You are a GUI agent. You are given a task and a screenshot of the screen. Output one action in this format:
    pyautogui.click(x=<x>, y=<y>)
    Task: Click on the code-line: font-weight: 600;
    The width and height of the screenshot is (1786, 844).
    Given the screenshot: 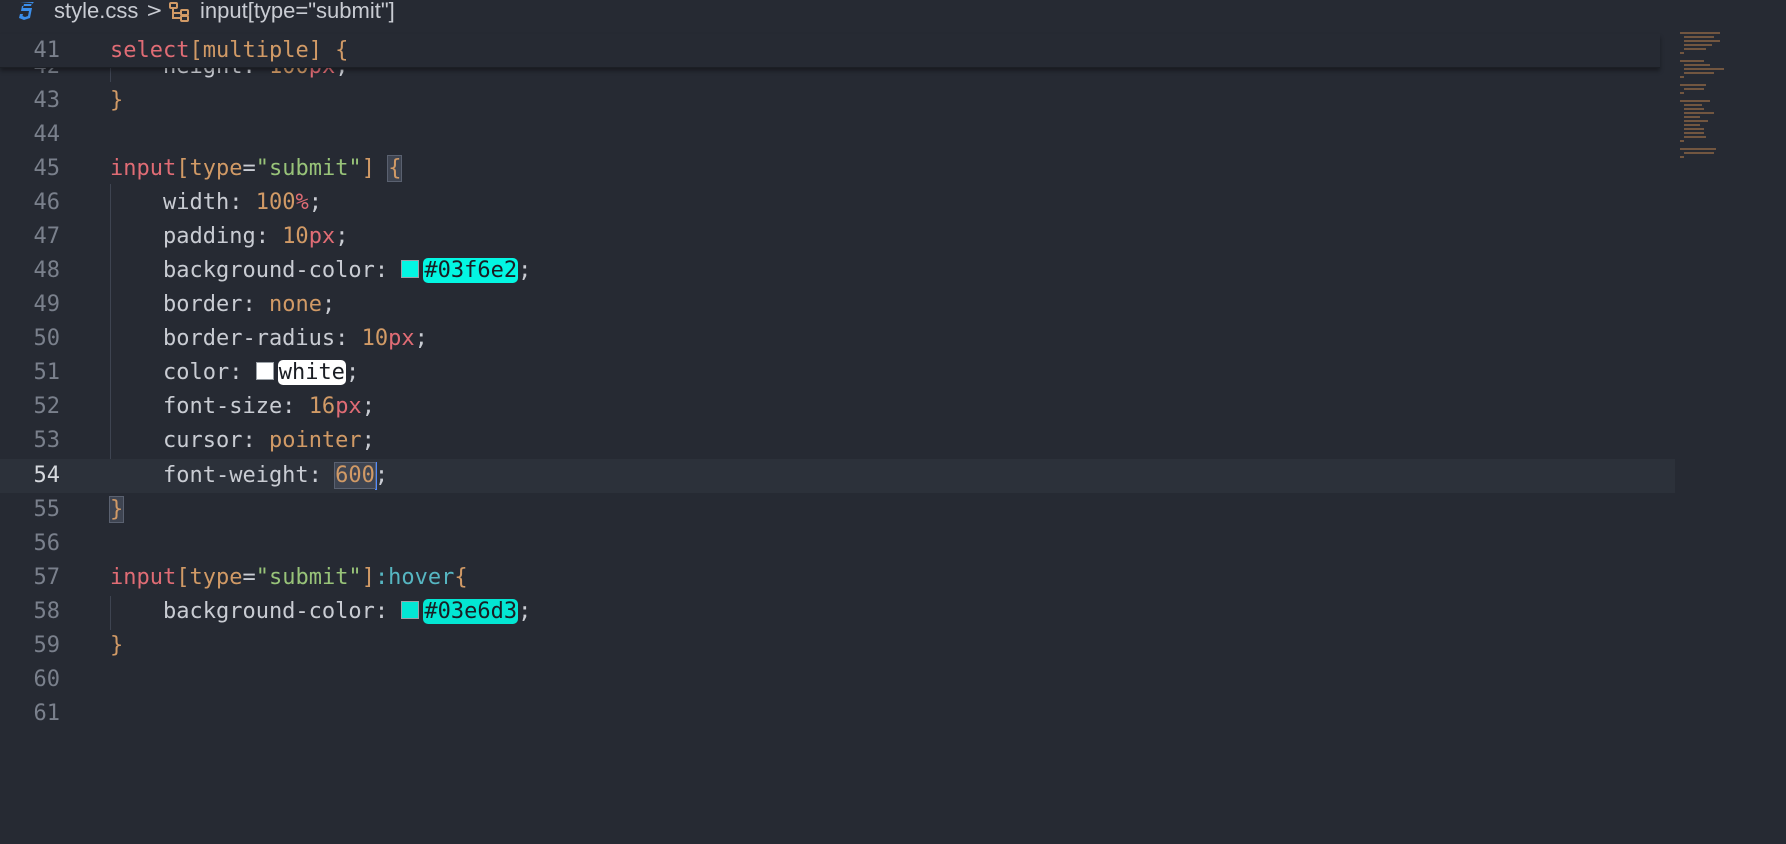 What is the action you would take?
    pyautogui.click(x=249, y=476)
    